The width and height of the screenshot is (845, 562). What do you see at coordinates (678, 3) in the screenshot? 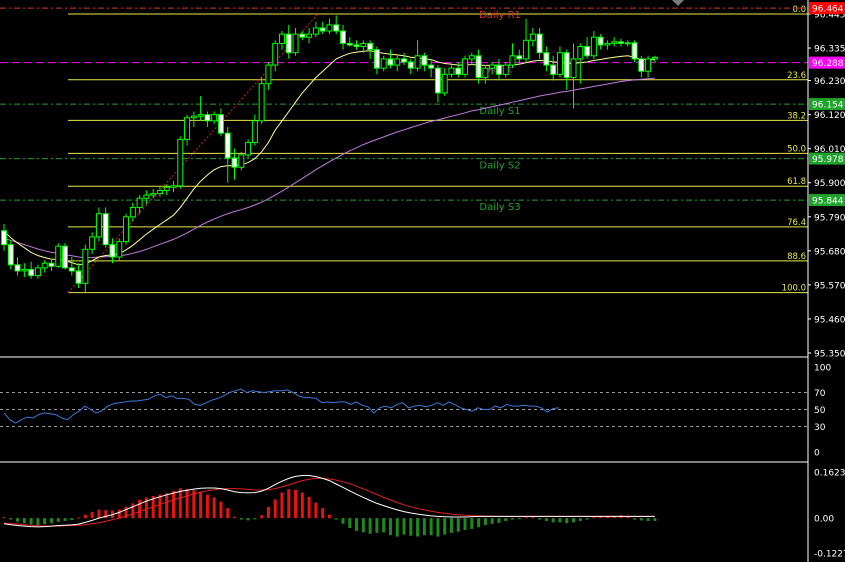
I see `chart-shift-marker-icon` at bounding box center [678, 3].